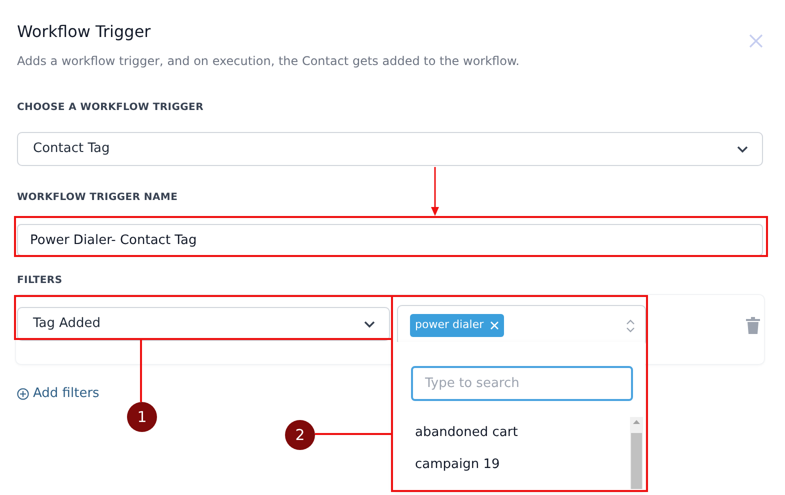 This screenshot has width=785, height=495. Describe the element at coordinates (142, 417) in the screenshot. I see `callout-marker: 1` at that location.